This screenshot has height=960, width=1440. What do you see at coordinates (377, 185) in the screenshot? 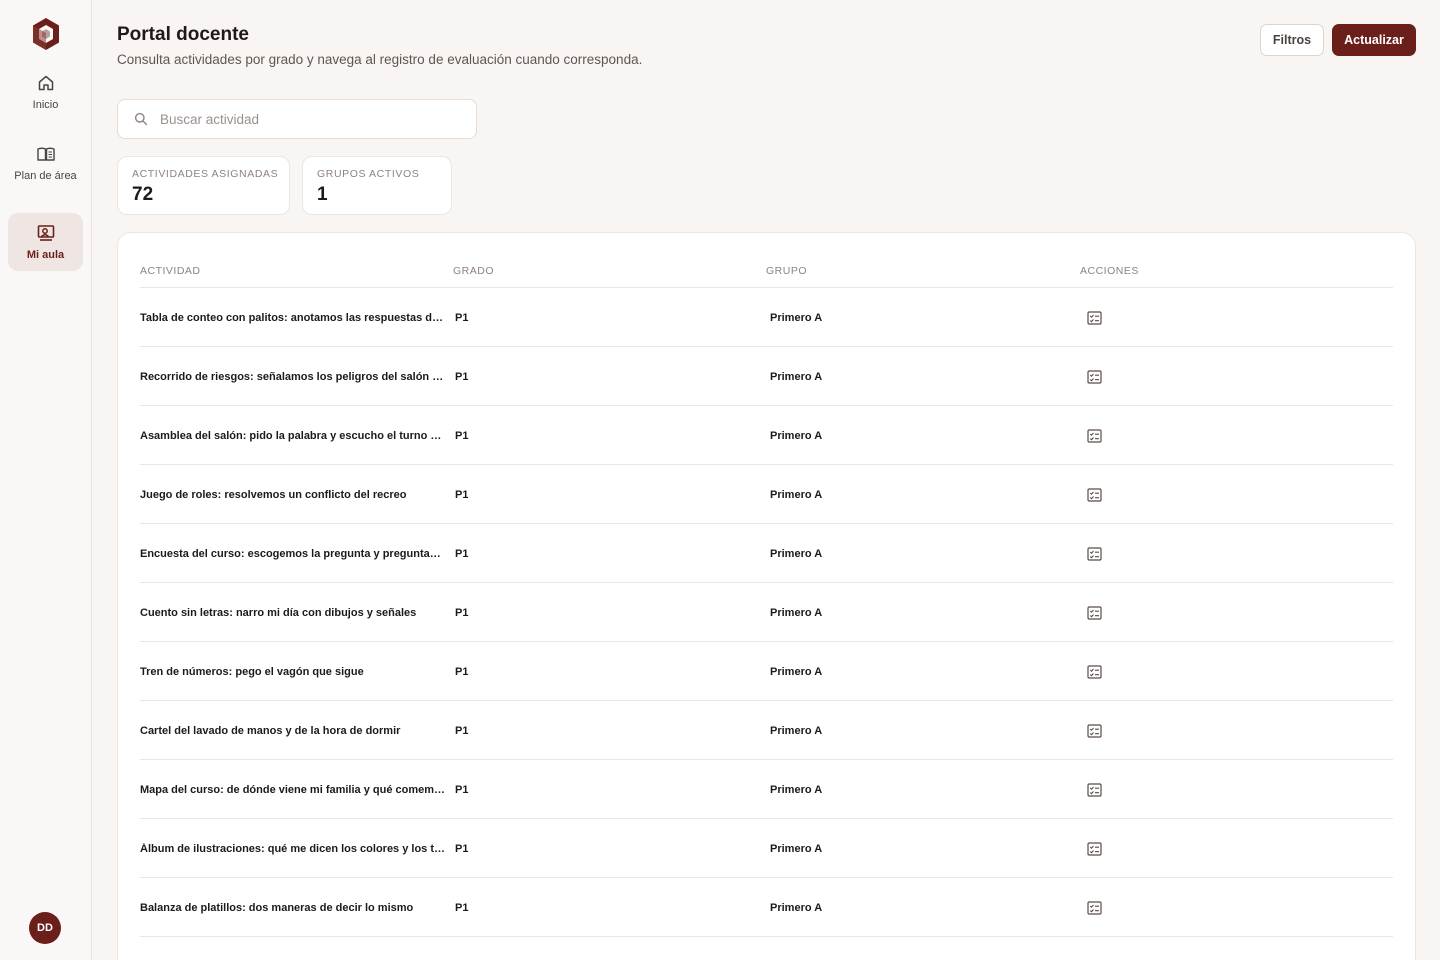
I see `stat-card-grupos: Grupos activos 1` at bounding box center [377, 185].